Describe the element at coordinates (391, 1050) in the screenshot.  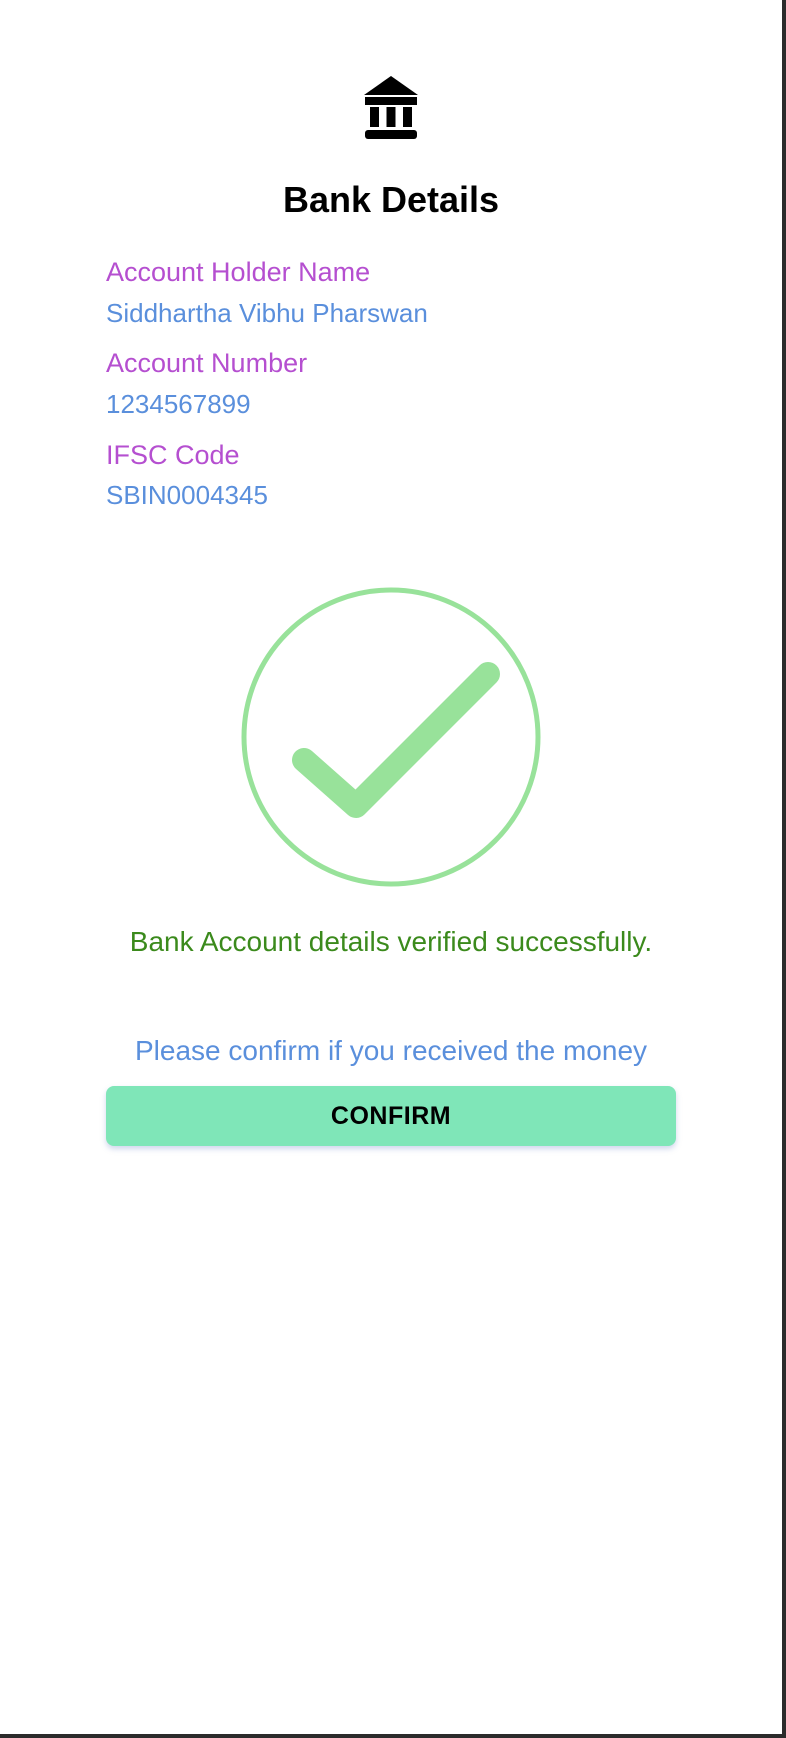
I see `confirm-prompt: Please confirm if you received the money` at that location.